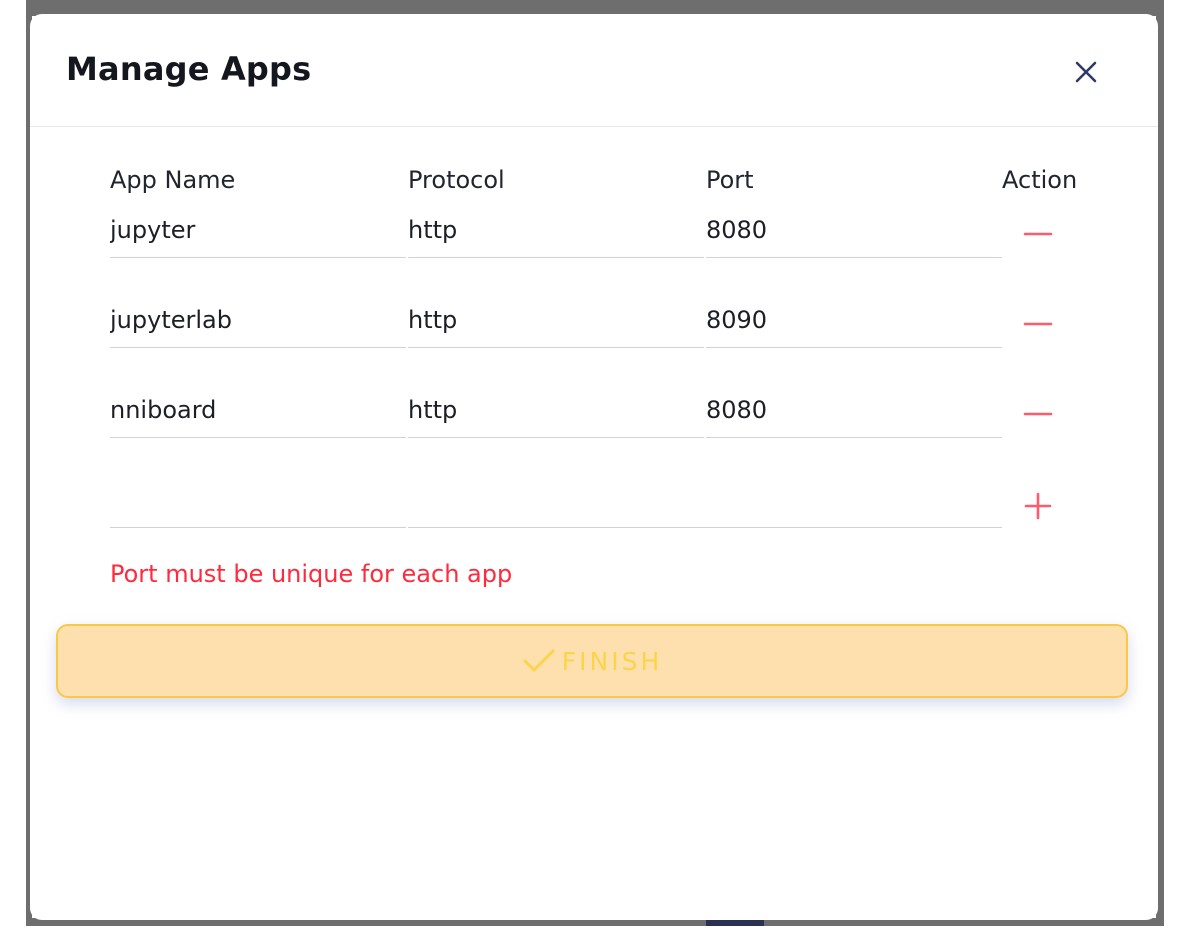 This screenshot has width=1190, height=938. What do you see at coordinates (594, 70) in the screenshot?
I see `dialog-header: Manage Apps` at bounding box center [594, 70].